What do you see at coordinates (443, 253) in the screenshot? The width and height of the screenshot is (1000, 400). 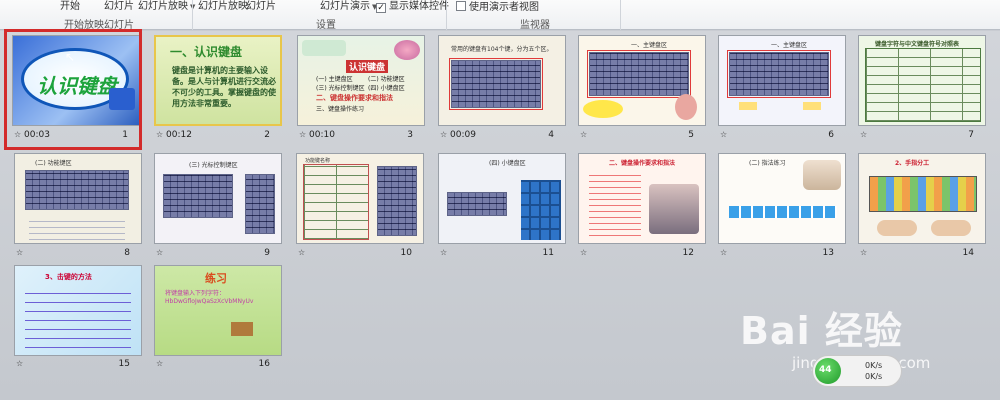 I see `slide-11-transition: ☆` at bounding box center [443, 253].